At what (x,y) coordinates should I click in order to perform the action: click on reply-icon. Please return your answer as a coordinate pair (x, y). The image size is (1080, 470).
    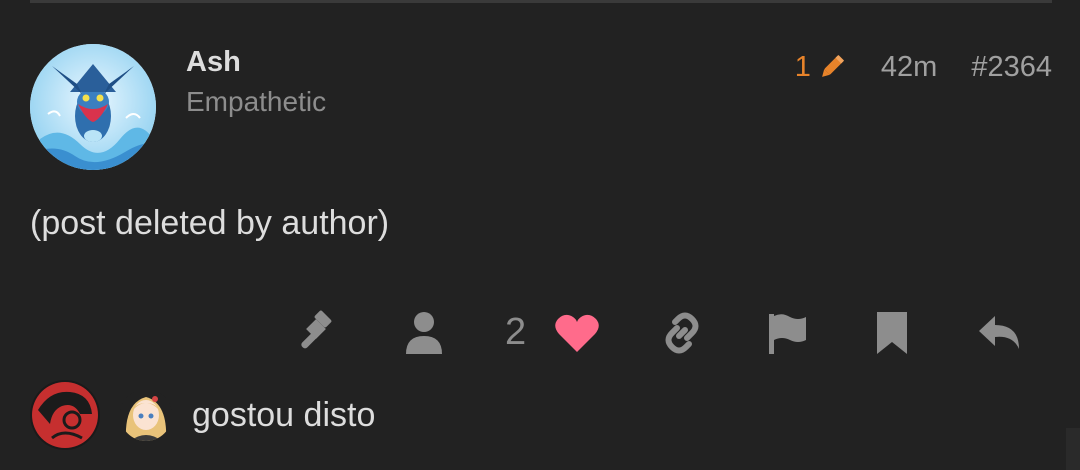
    Looking at the image, I should click on (999, 332).